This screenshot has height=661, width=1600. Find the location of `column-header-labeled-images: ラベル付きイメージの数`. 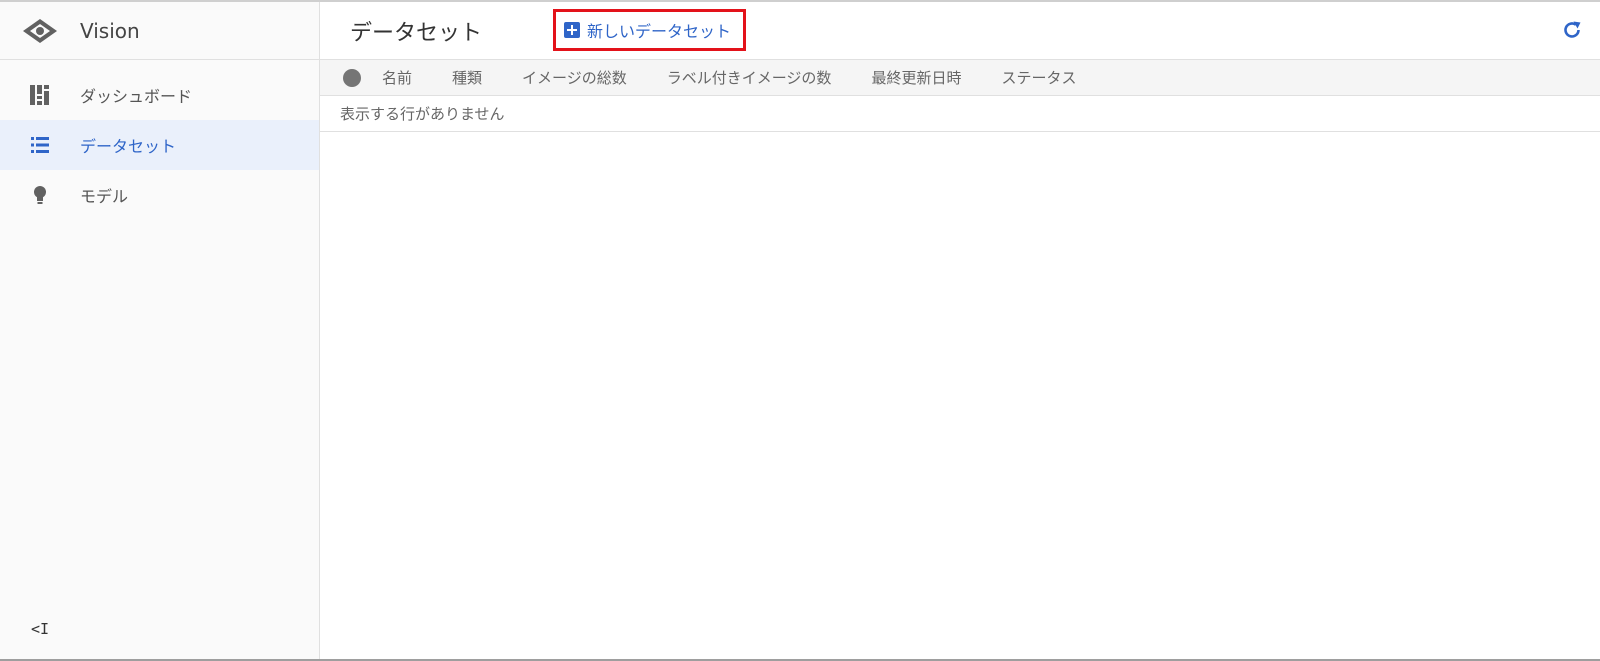

column-header-labeled-images: ラベル付きイメージの数 is located at coordinates (749, 77).